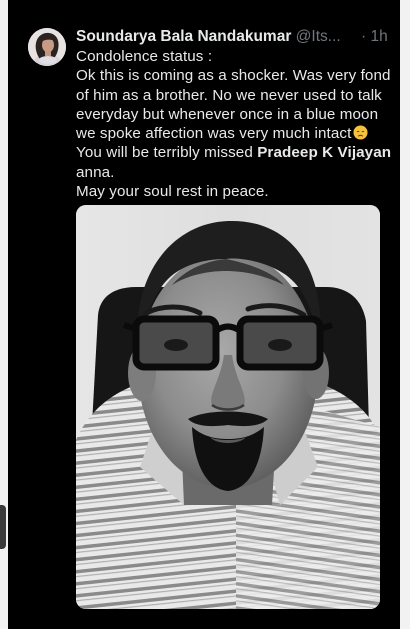 This screenshot has height=629, width=410. Describe the element at coordinates (3, 527) in the screenshot. I see `phone-side-button` at that location.